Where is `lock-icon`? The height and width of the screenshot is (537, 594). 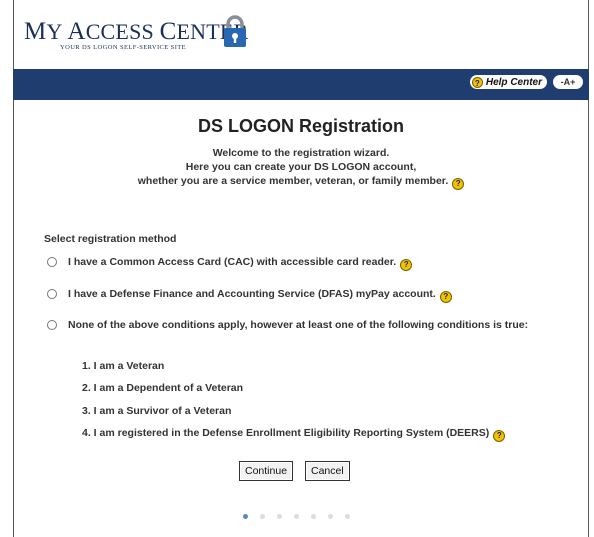 lock-icon is located at coordinates (235, 31).